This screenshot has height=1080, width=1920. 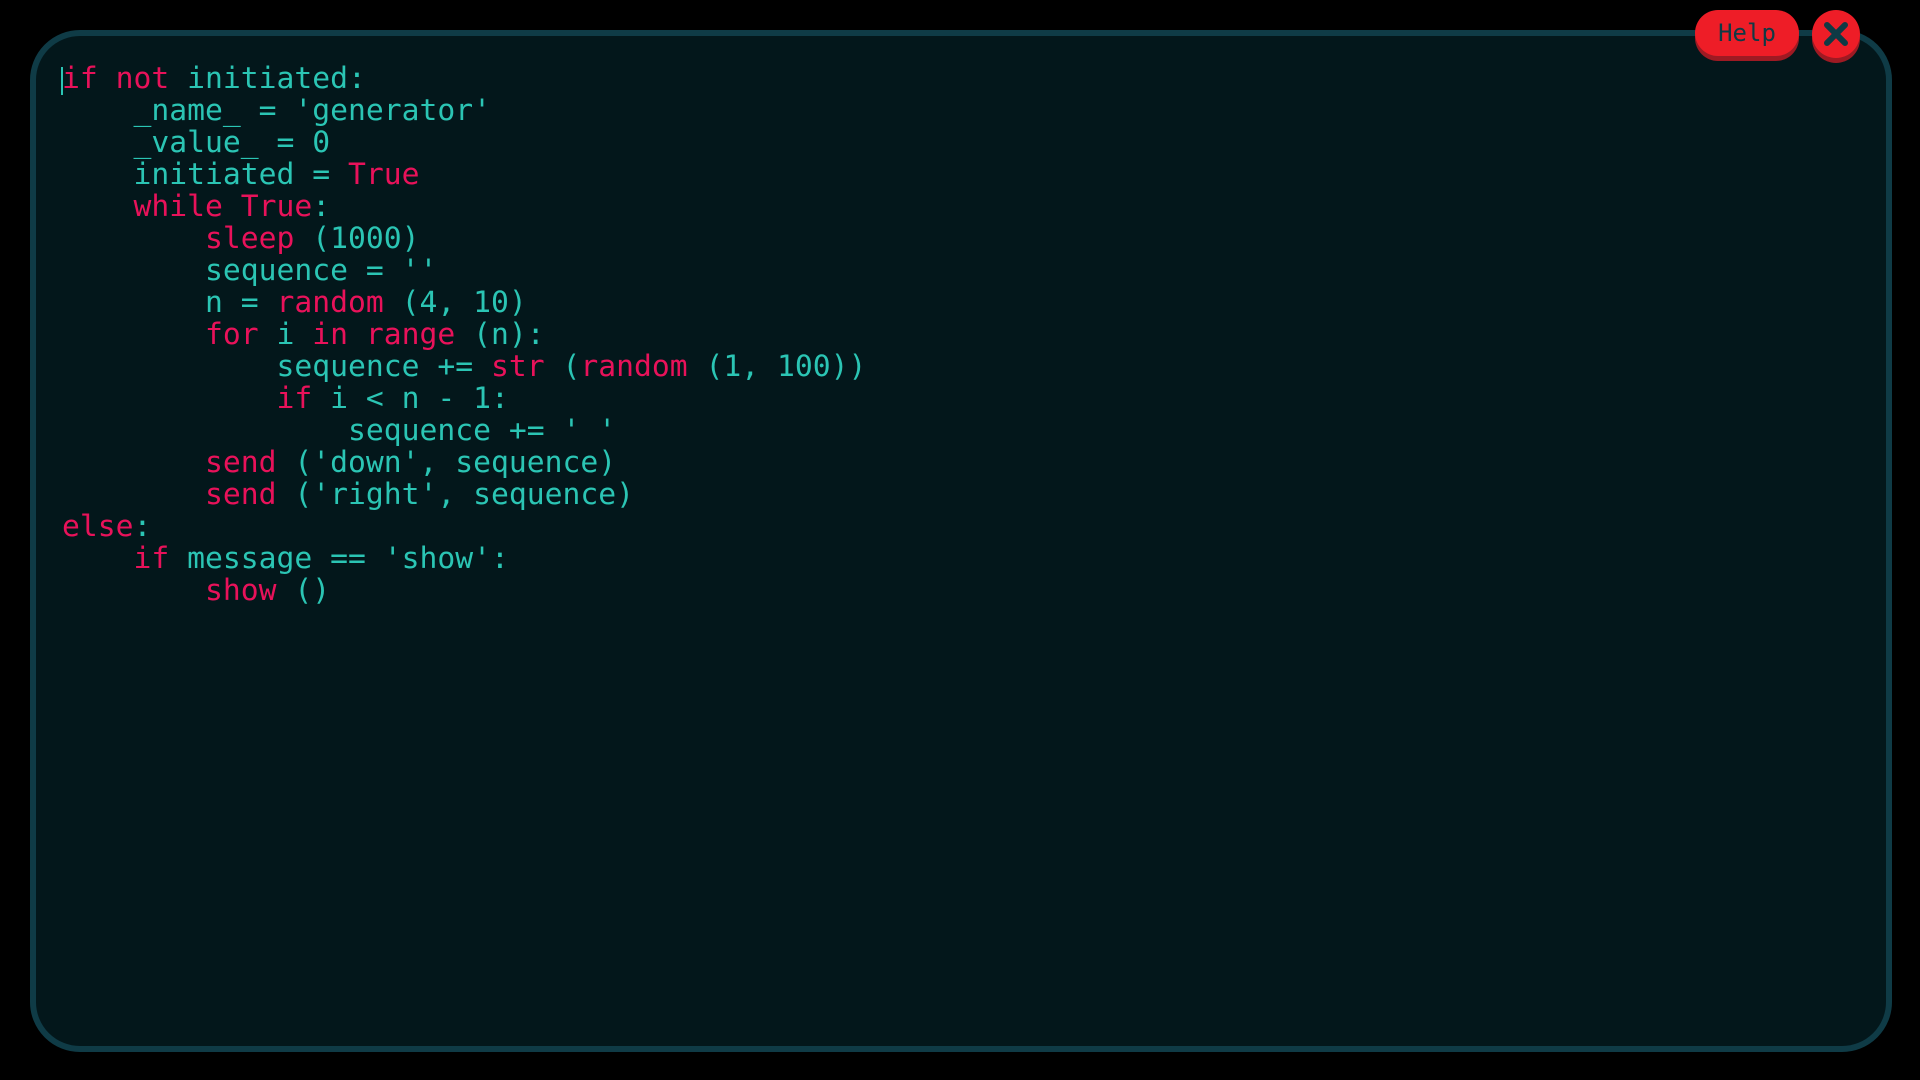 What do you see at coordinates (250, 238) in the screenshot?
I see `code-keyword: sleep` at bounding box center [250, 238].